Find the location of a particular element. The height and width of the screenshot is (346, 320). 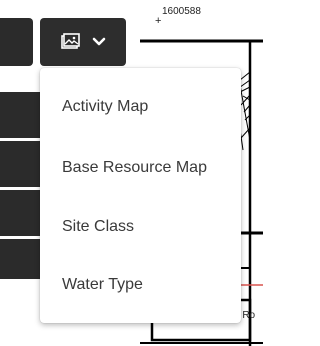

basemap-selector-button is located at coordinates (83, 42).